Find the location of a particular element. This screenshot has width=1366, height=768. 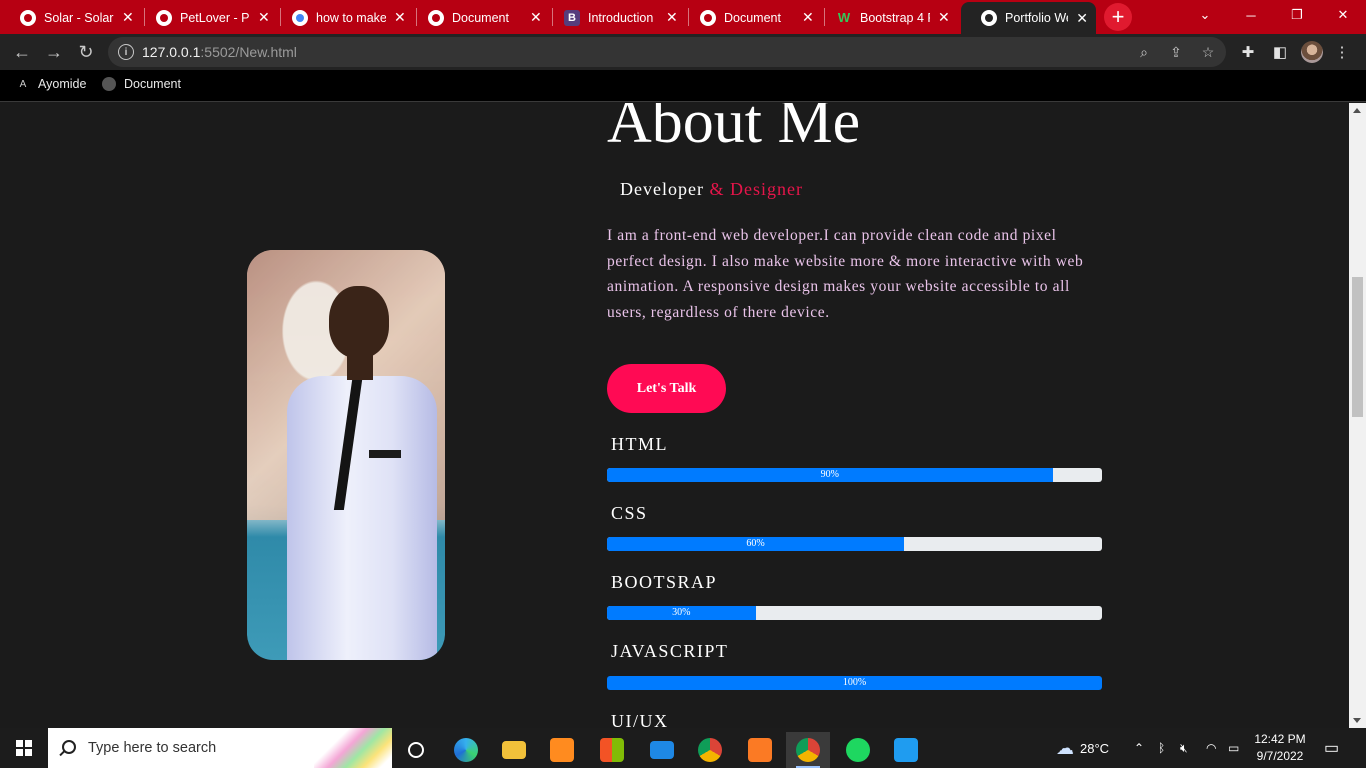

skill-progress-html: 90% is located at coordinates (854, 475).